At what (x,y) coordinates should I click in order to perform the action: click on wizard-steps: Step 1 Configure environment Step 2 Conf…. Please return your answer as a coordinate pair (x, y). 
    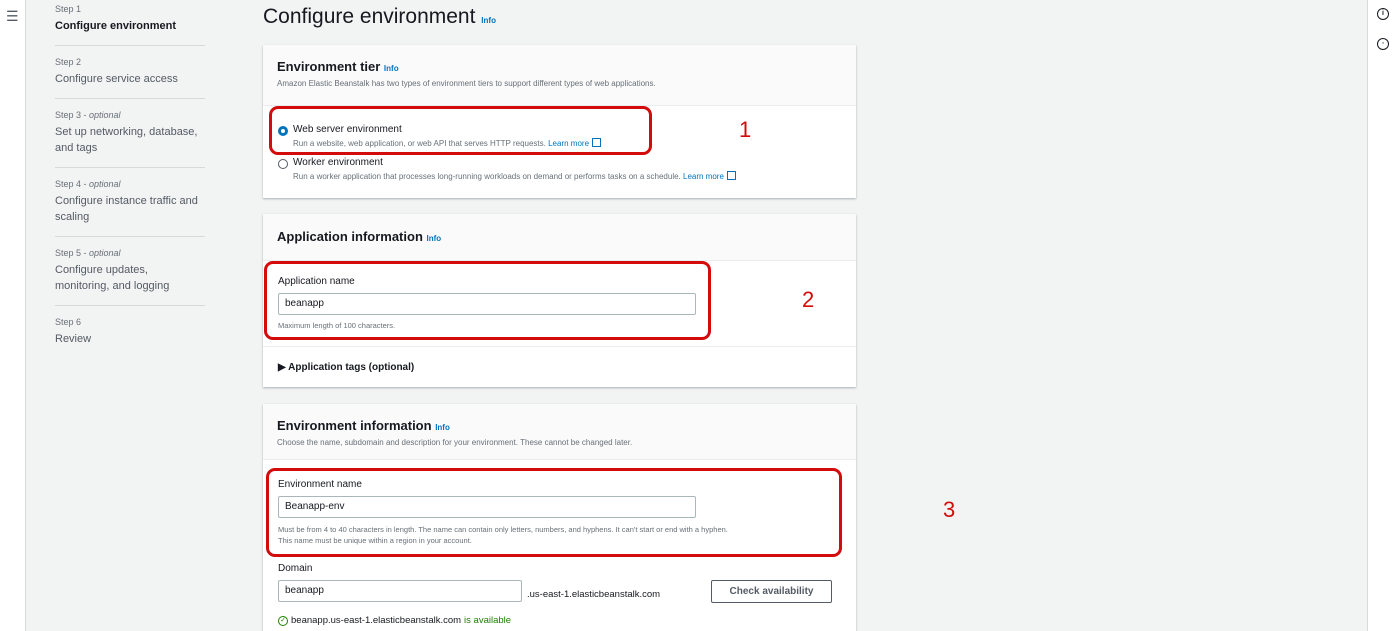
    Looking at the image, I should click on (130, 186).